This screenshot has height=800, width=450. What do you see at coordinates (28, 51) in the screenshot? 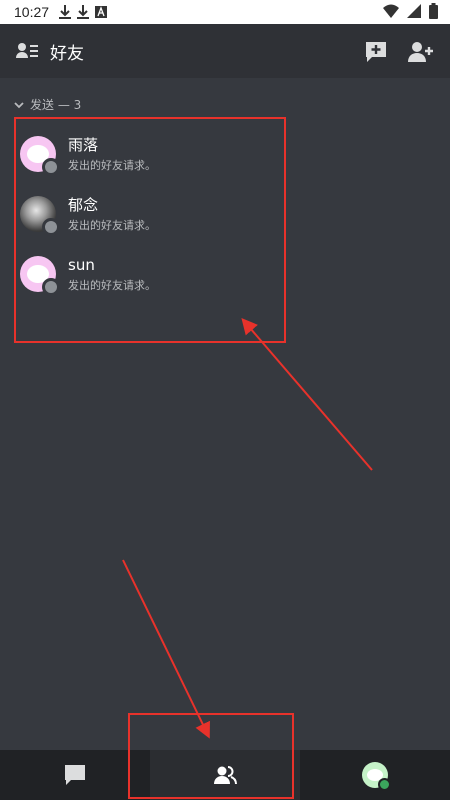
I see `friends-list-icon` at bounding box center [28, 51].